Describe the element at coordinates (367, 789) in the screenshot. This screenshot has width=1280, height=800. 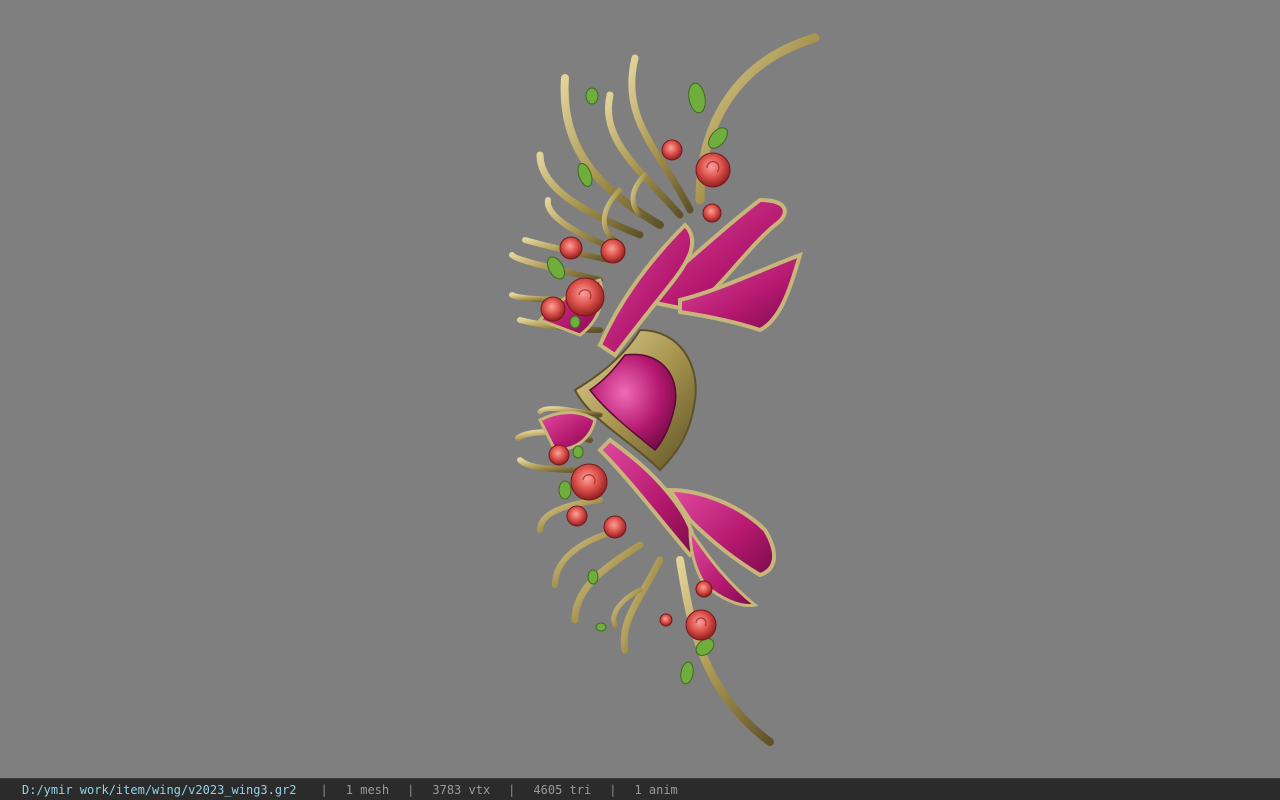
I see `mesh-count: 1 mesh` at that location.